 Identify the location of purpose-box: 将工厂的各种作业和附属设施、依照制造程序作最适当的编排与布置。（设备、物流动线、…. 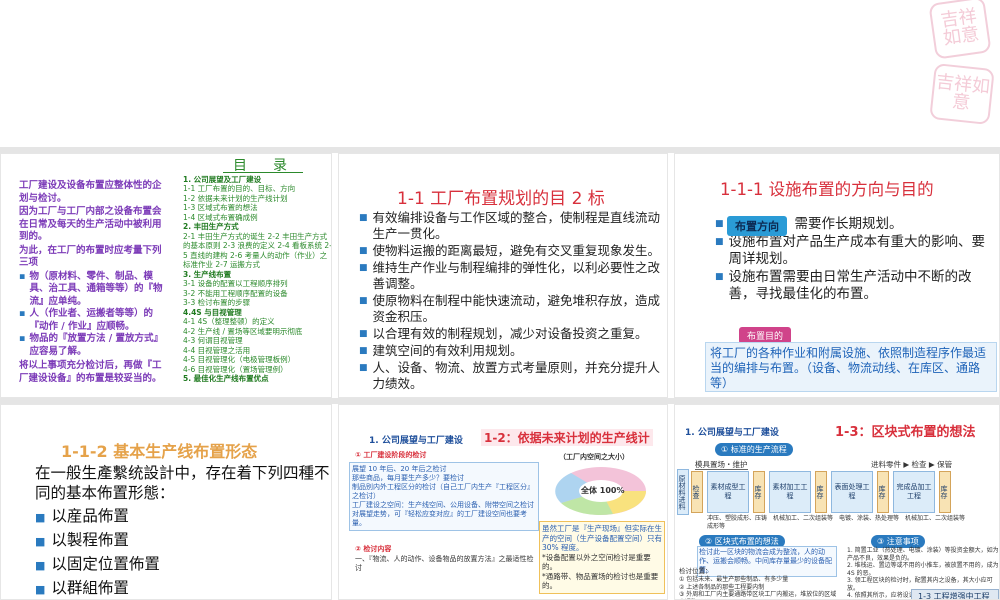
(851, 367).